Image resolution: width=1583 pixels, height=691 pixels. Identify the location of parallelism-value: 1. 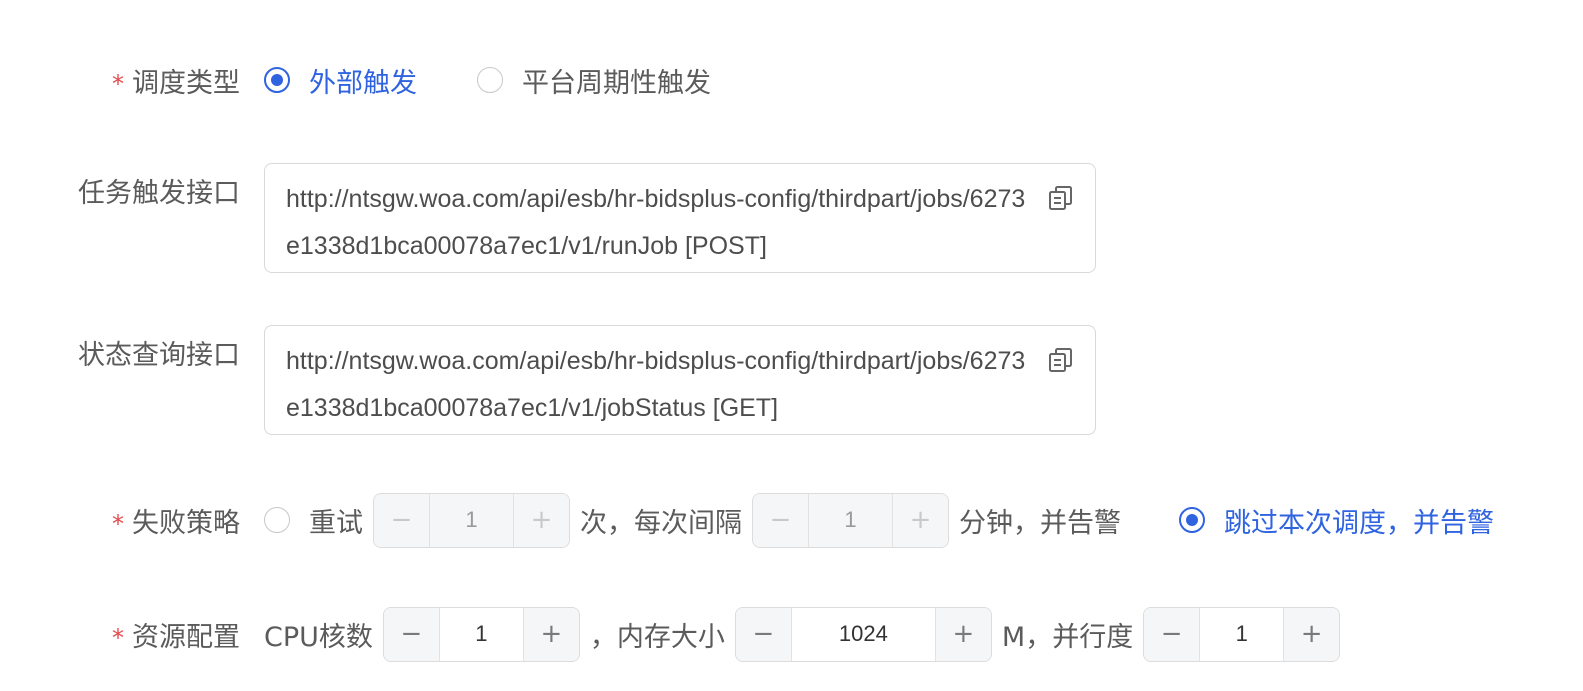
(1242, 634).